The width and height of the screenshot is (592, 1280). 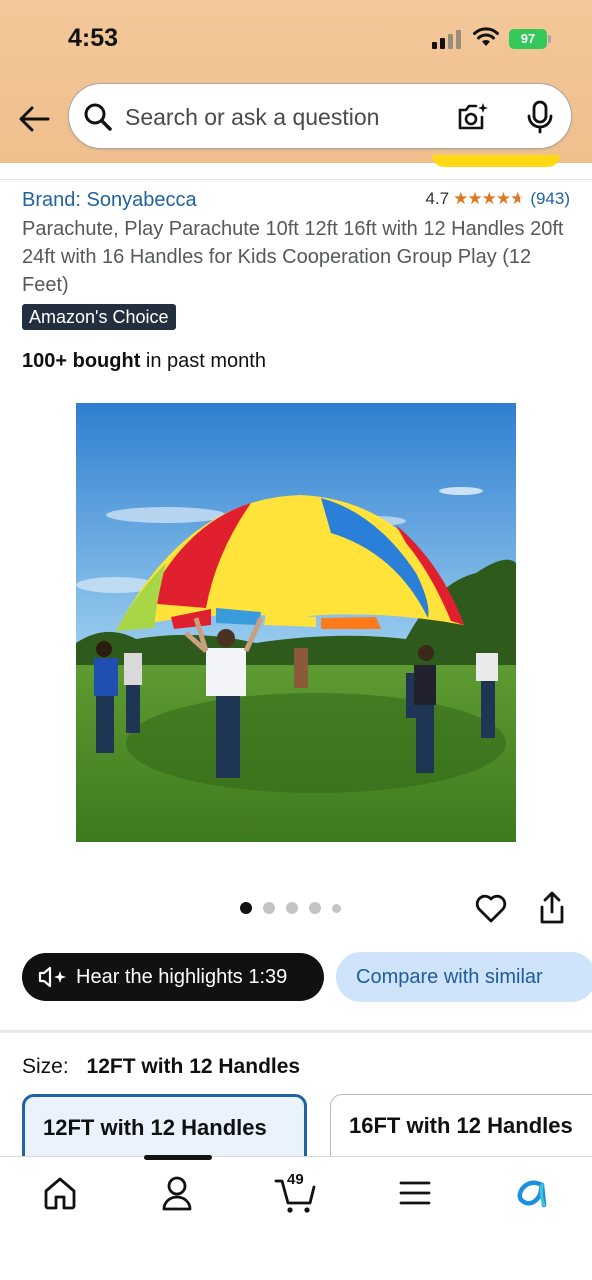 What do you see at coordinates (473, 117) in the screenshot?
I see `camera-lens-icon` at bounding box center [473, 117].